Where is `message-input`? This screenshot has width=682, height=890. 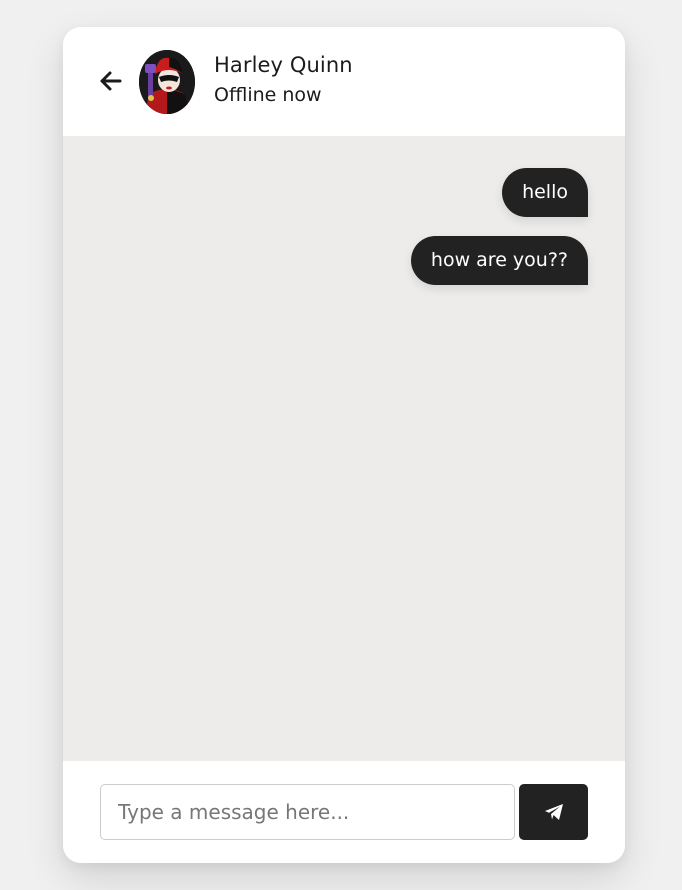
message-input is located at coordinates (307, 812).